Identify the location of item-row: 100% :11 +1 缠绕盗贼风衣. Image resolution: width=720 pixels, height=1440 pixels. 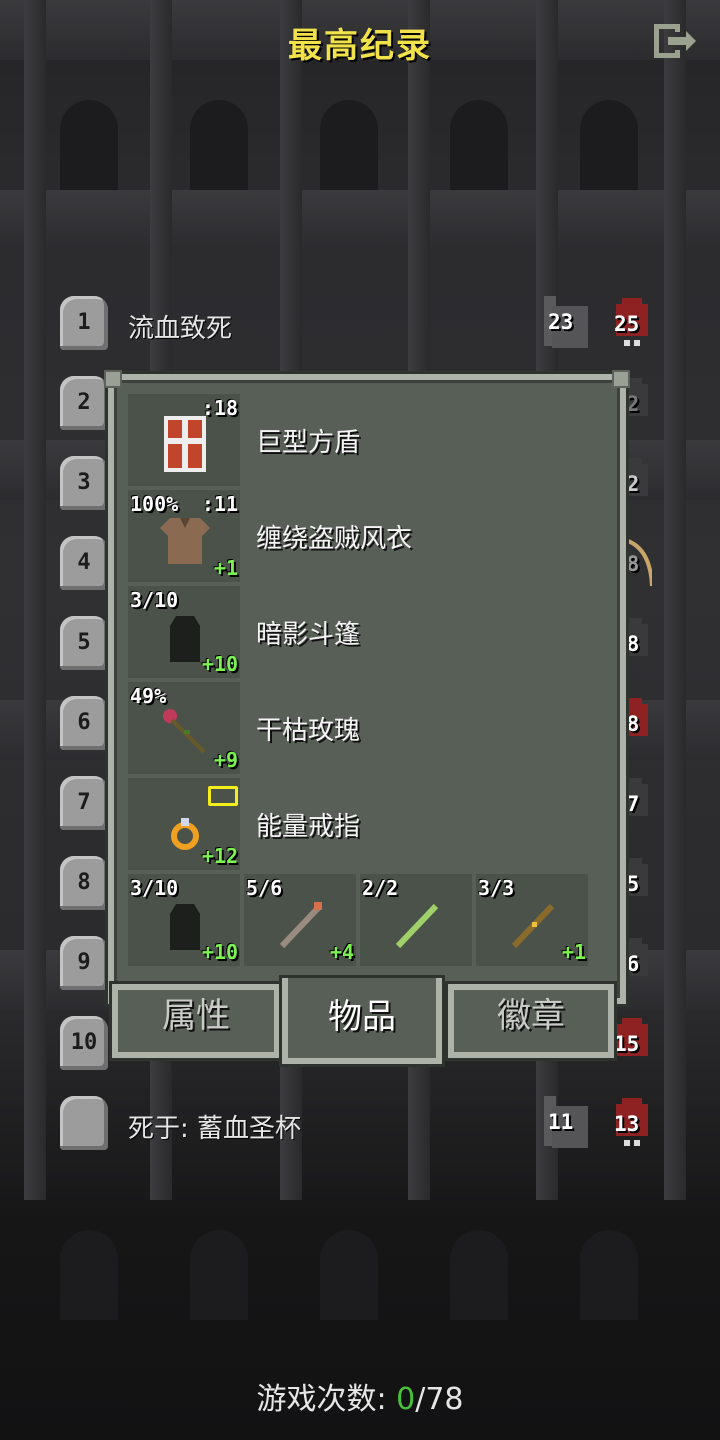
(366, 536).